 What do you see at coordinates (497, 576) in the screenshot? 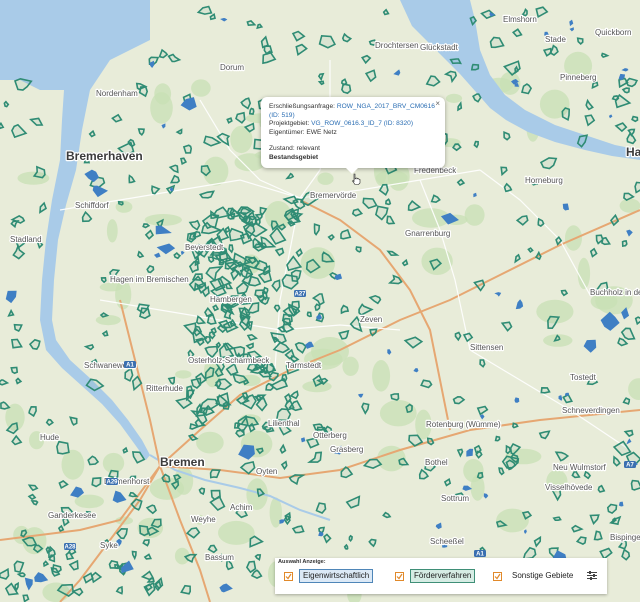
I see `checkbox-sonstige-gebiete` at bounding box center [497, 576].